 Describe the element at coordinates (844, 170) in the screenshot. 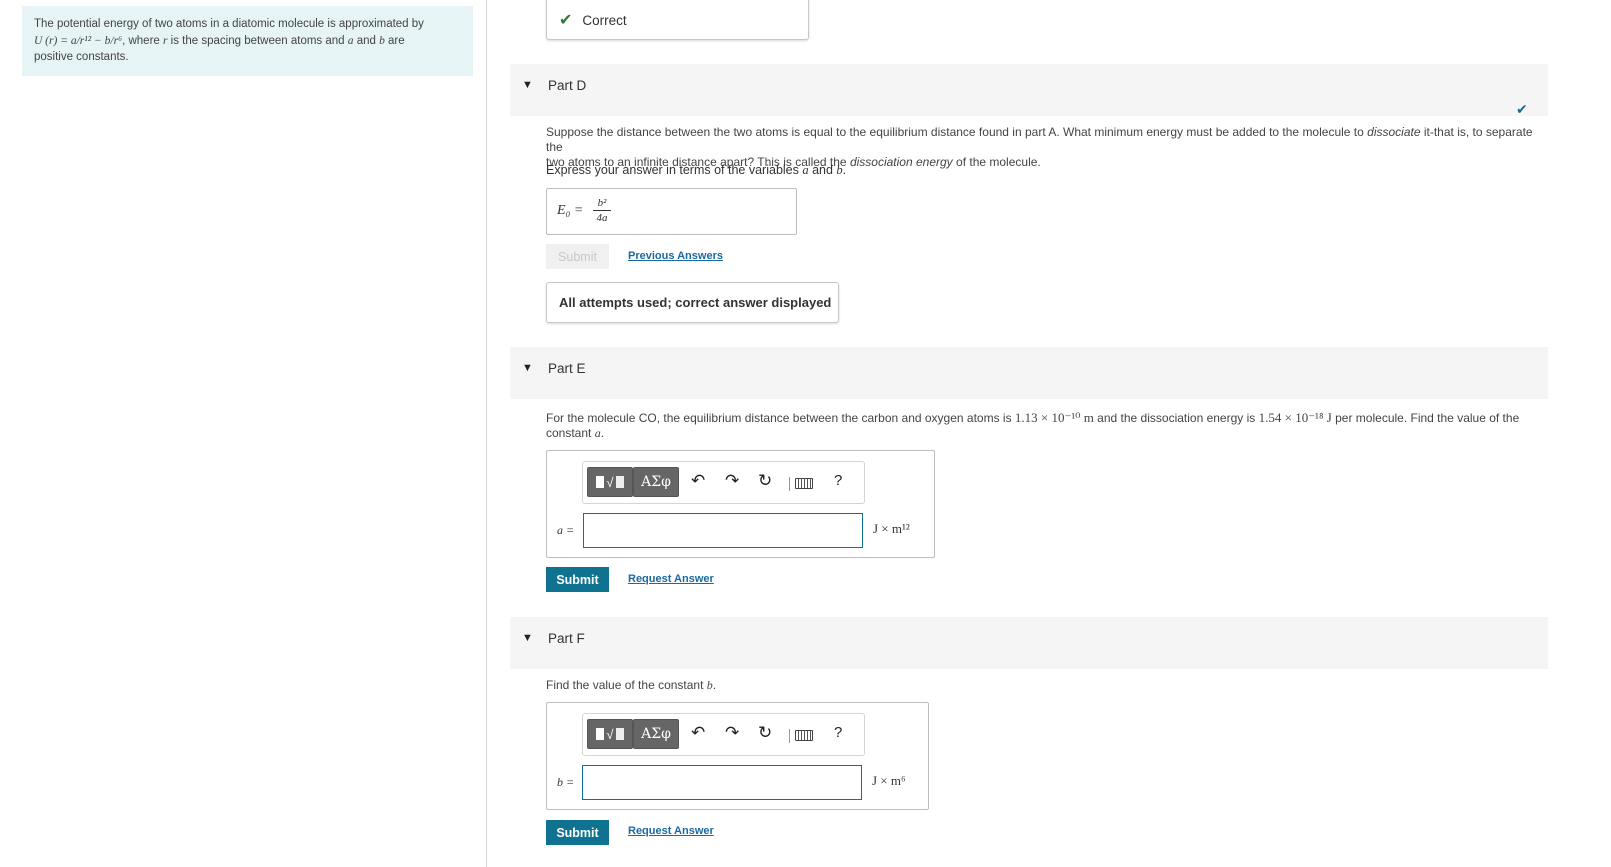

I see `express-text: .` at that location.